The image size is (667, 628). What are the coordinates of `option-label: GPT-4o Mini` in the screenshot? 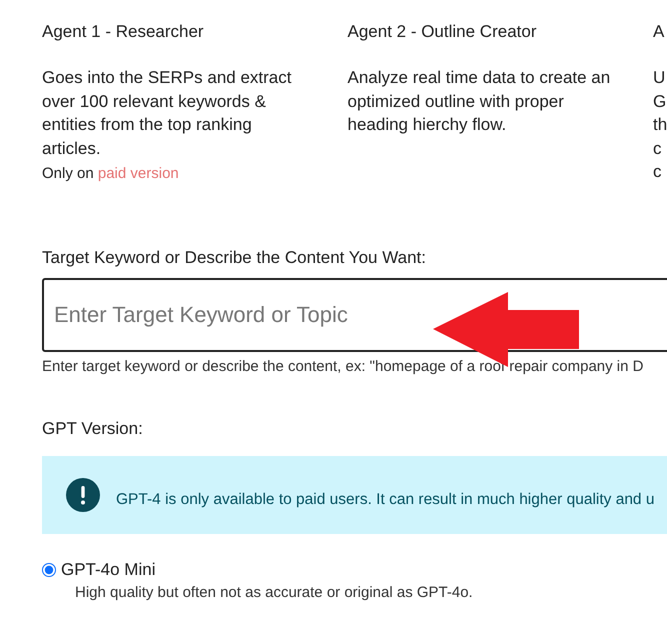 It's located at (108, 570).